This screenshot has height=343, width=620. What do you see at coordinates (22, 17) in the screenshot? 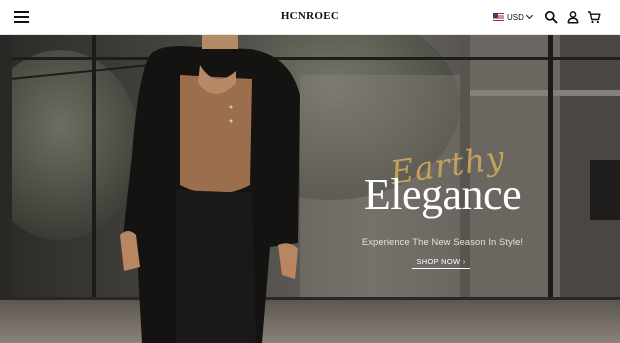
I see `menu-icon` at bounding box center [22, 17].